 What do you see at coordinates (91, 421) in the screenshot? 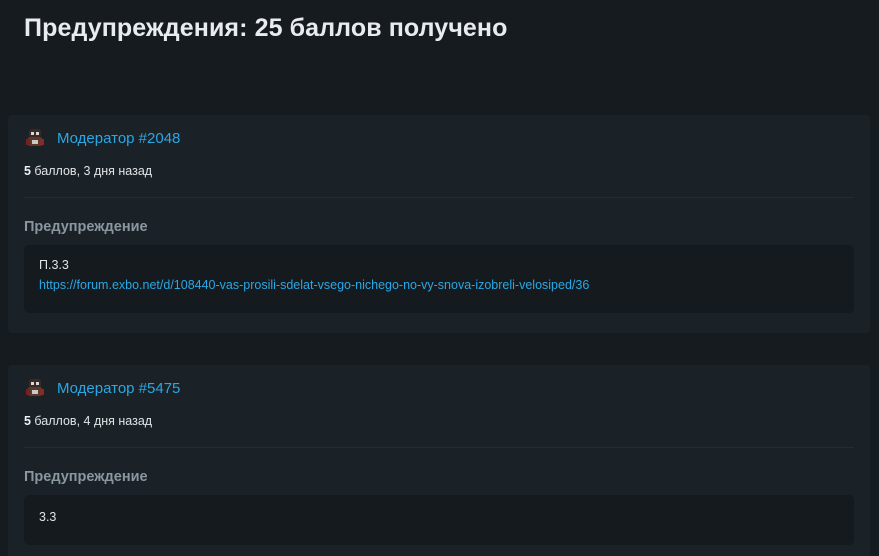
I see `points-suffix: баллов, 4 дня назад` at bounding box center [91, 421].